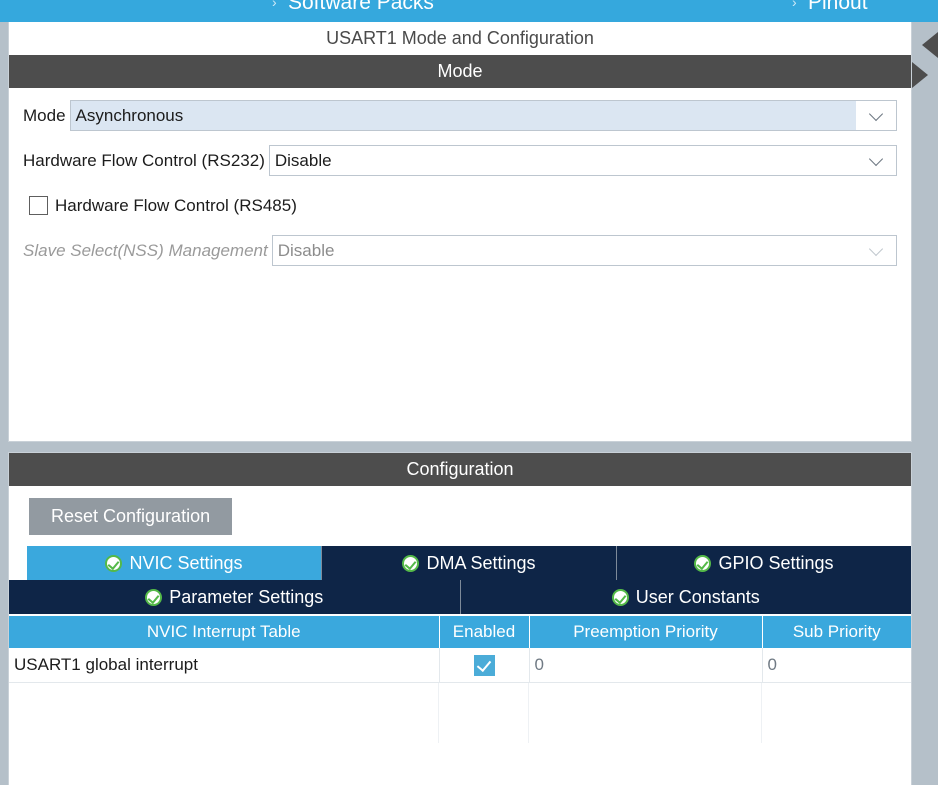  What do you see at coordinates (303, 160) in the screenshot?
I see `hardware-flow-control-rs232-value: Disable` at bounding box center [303, 160].